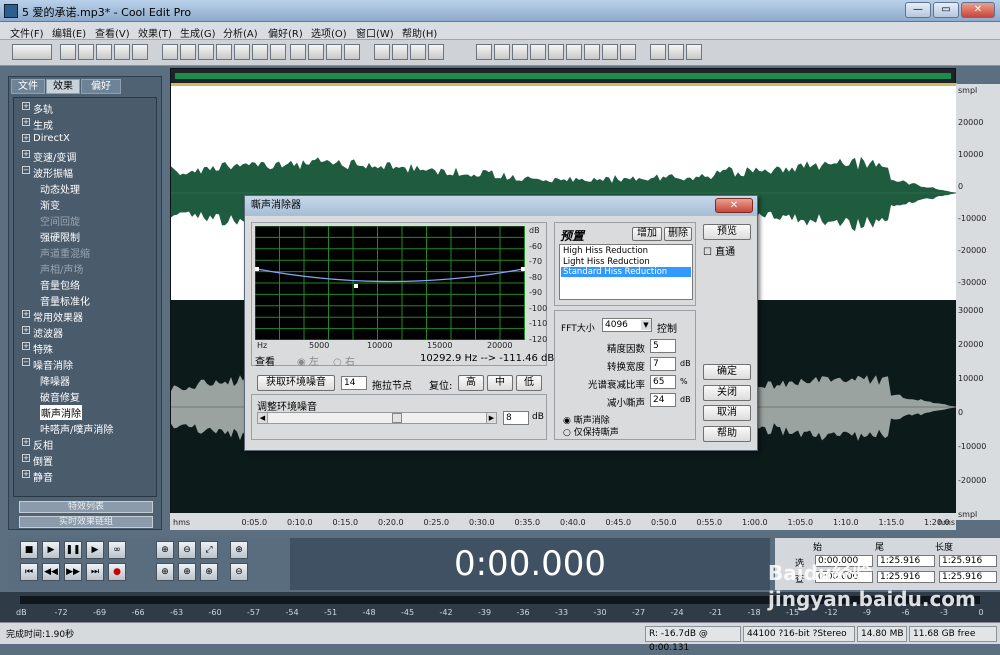 The image size is (1000, 655). Describe the element at coordinates (47, 364) in the screenshot. I see `tree-item: − 噪音消除` at that location.